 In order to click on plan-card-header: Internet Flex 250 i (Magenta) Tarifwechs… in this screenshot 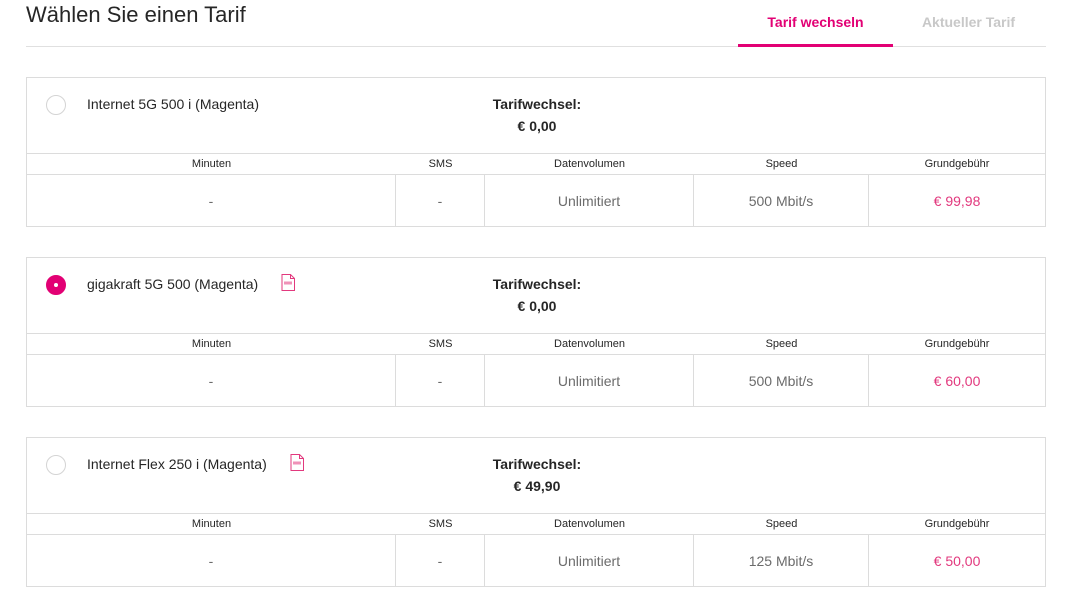, I will do `click(536, 475)`.